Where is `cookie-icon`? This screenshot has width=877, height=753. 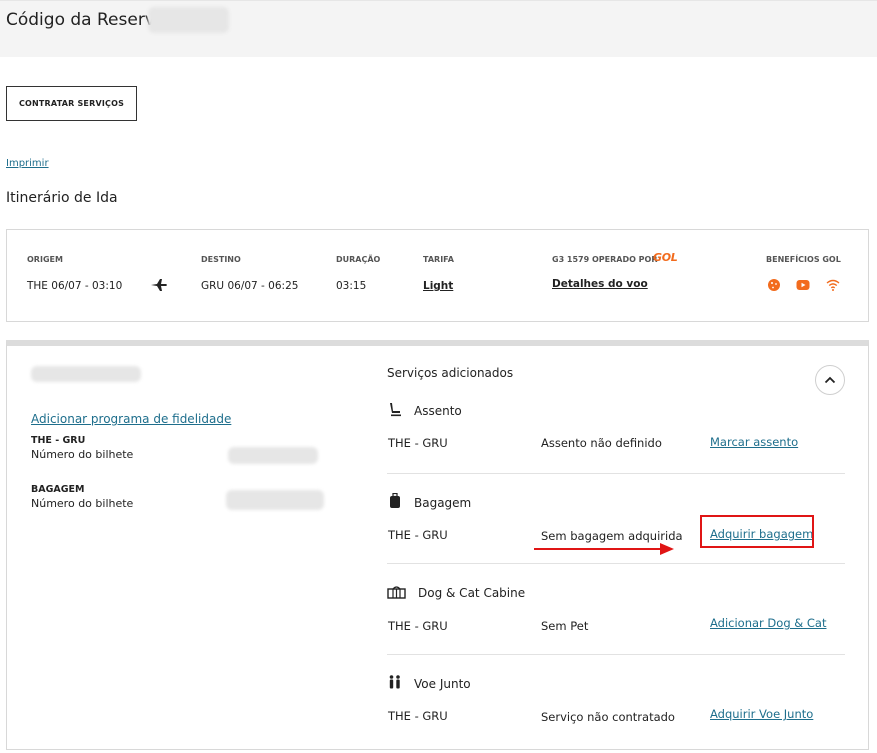
cookie-icon is located at coordinates (774, 285).